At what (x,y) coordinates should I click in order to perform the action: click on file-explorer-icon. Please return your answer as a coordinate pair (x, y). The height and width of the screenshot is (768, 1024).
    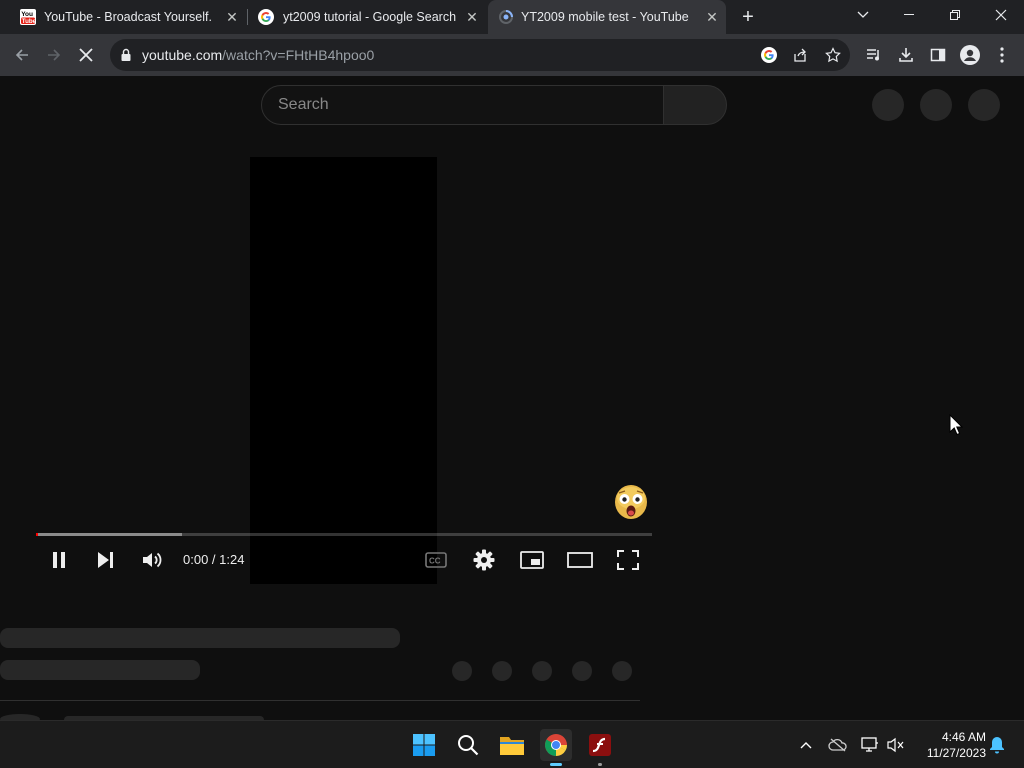
    Looking at the image, I should click on (512, 745).